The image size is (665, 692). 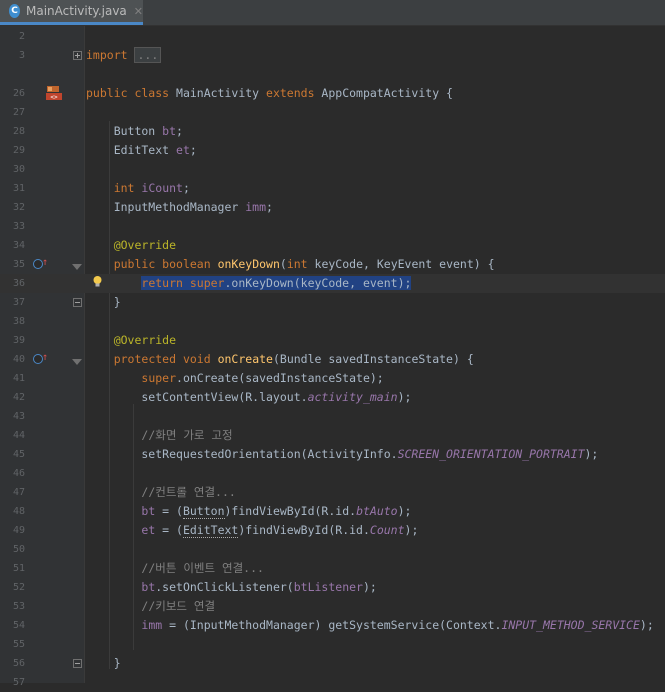 I want to click on line-number: 54, so click(x=18, y=625).